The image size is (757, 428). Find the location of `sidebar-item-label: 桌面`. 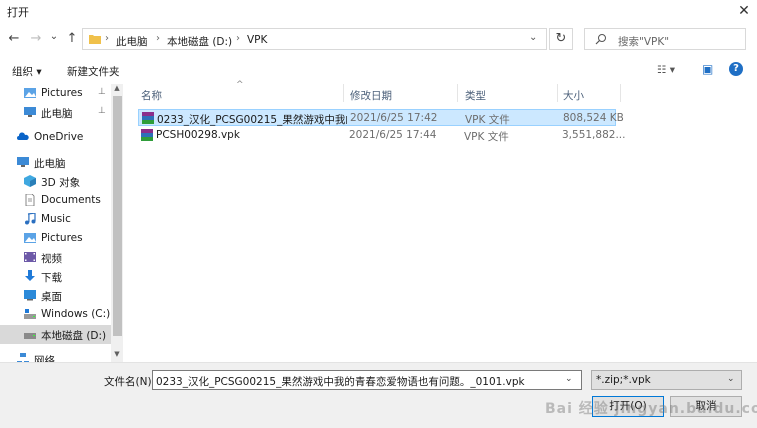

sidebar-item-label: 桌面 is located at coordinates (51, 297).